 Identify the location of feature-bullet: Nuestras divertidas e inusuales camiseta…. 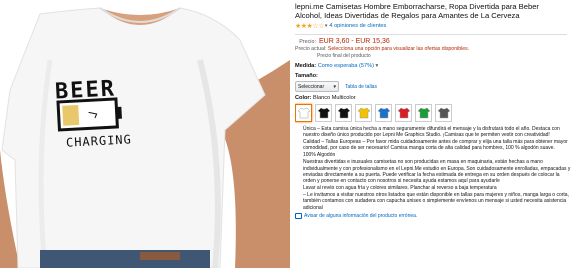
(437, 171).